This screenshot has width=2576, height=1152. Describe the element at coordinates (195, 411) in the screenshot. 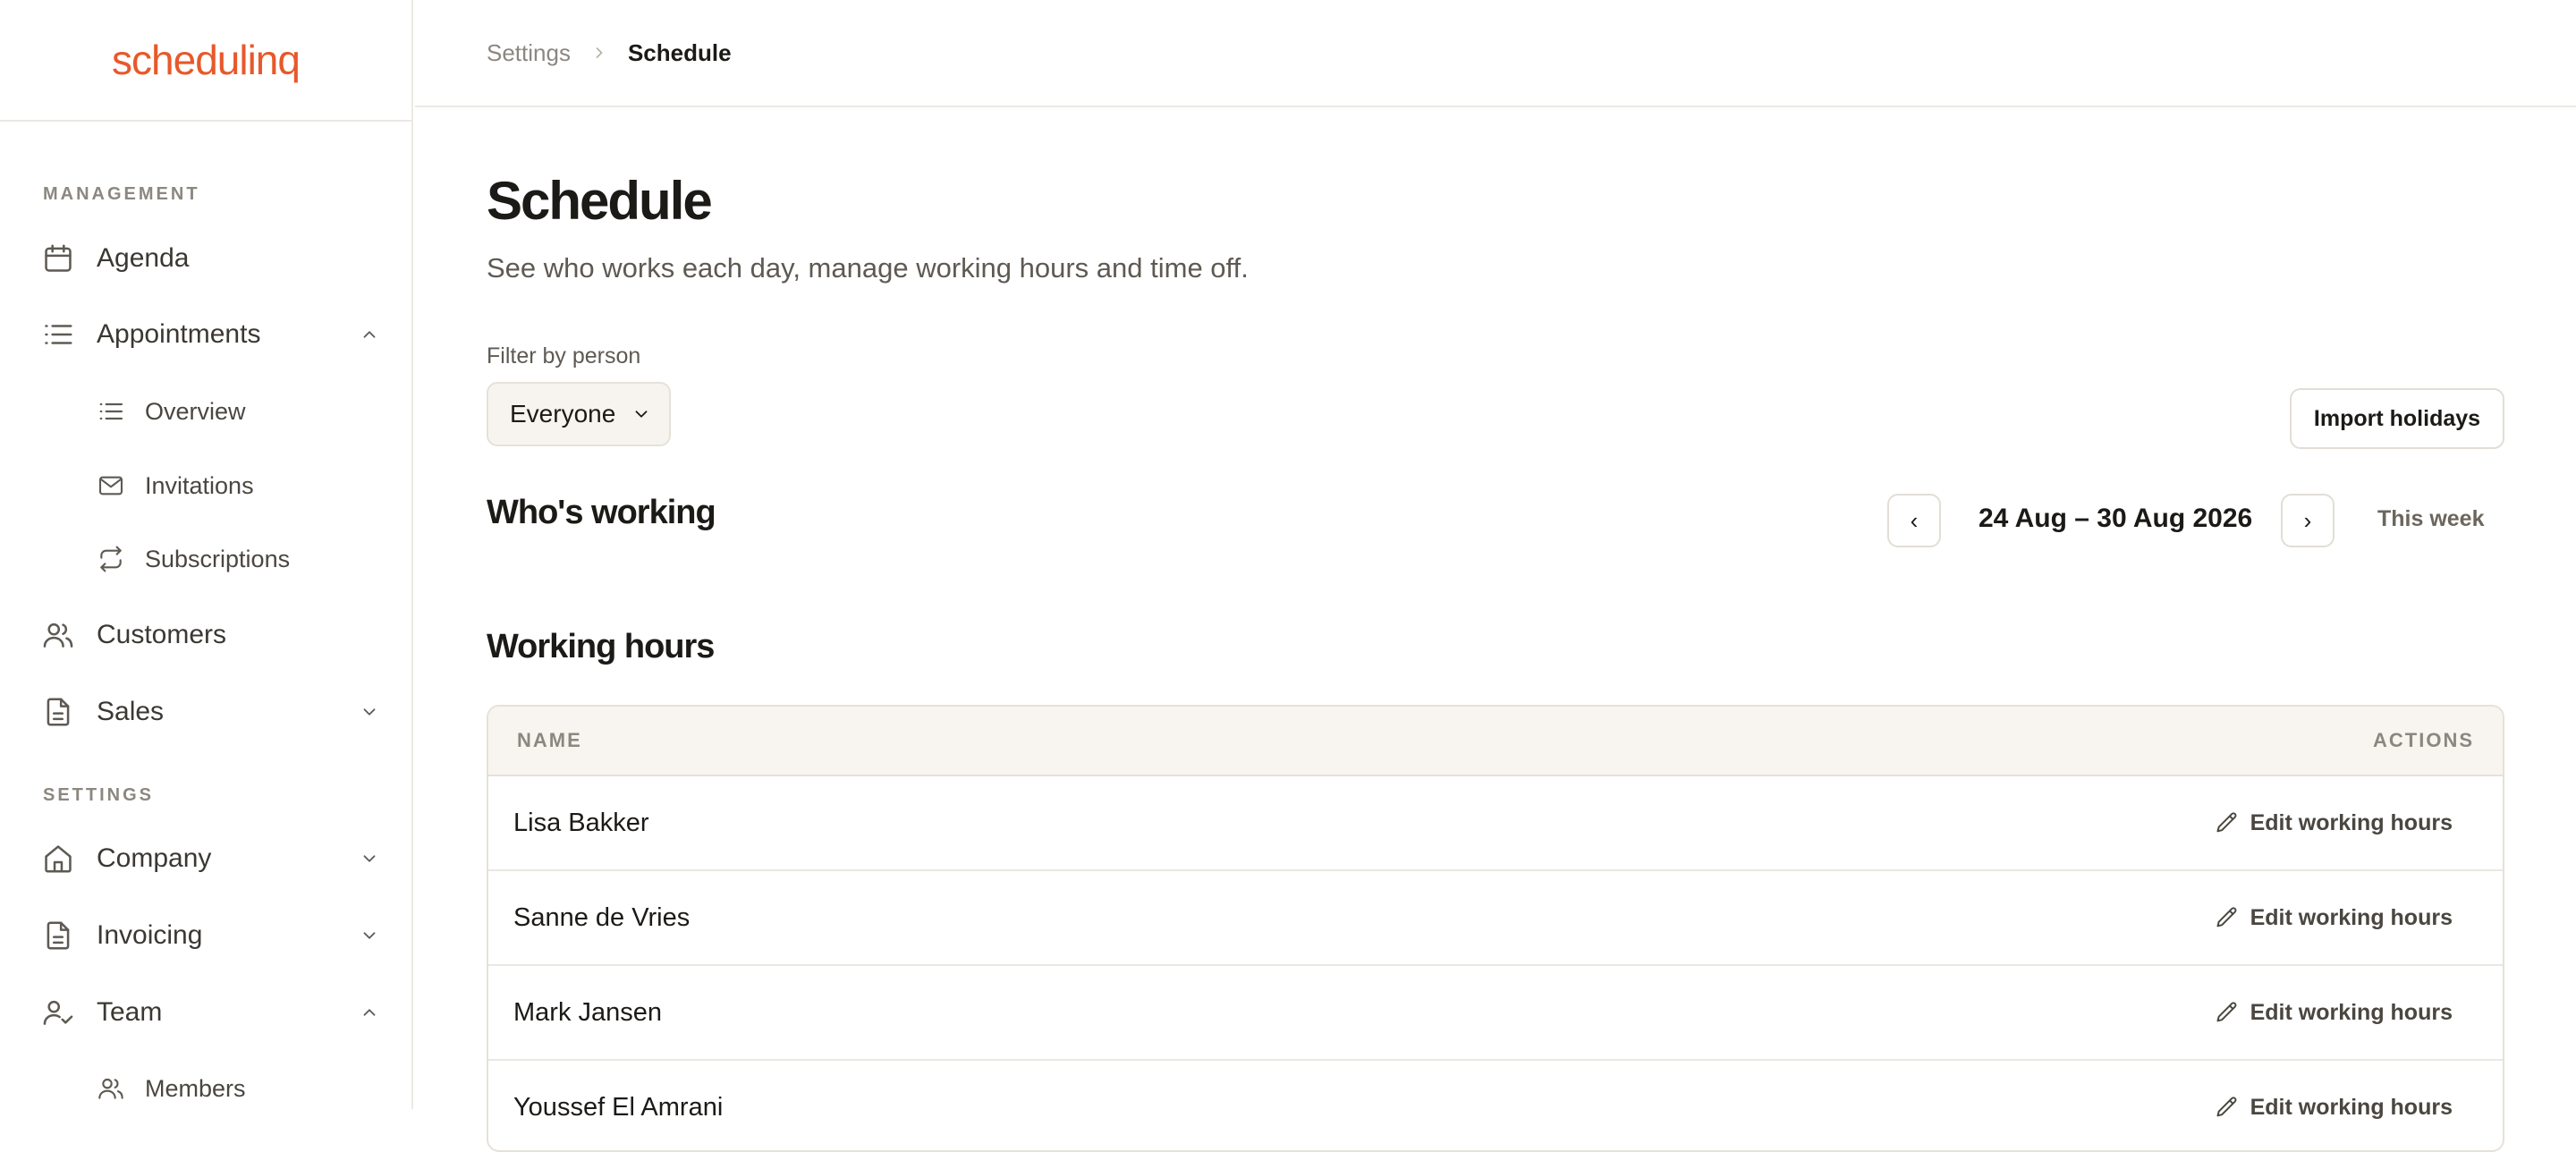

I see `sidebar-item-label: Overview` at that location.